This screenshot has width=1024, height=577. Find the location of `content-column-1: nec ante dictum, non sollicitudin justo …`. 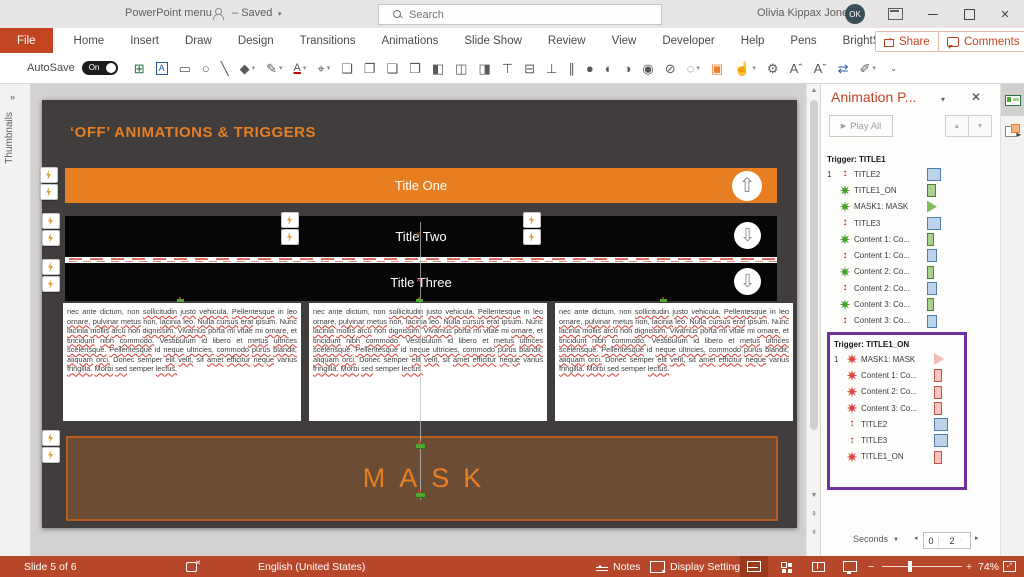

content-column-1: nec ante dictum, non sollicitudin justo … is located at coordinates (182, 362).